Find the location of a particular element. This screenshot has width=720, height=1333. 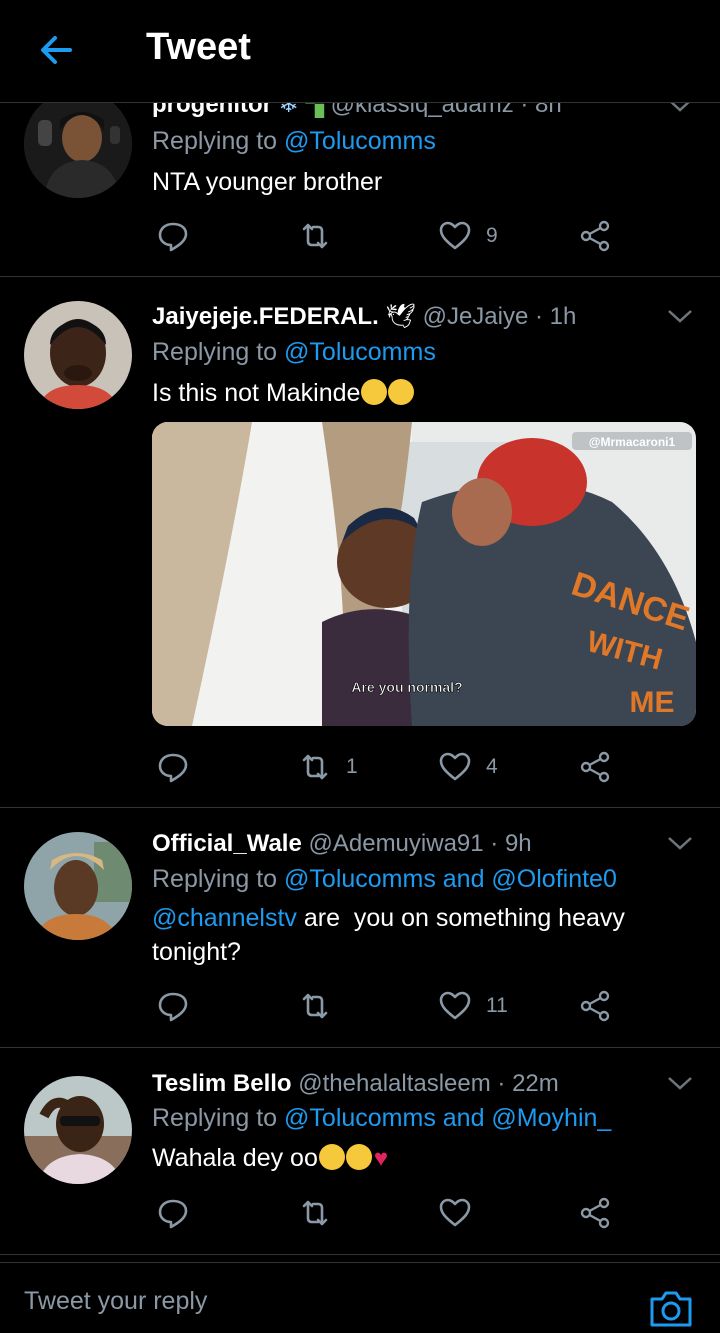

tweet-text-line2: tonight? is located at coordinates (196, 952).